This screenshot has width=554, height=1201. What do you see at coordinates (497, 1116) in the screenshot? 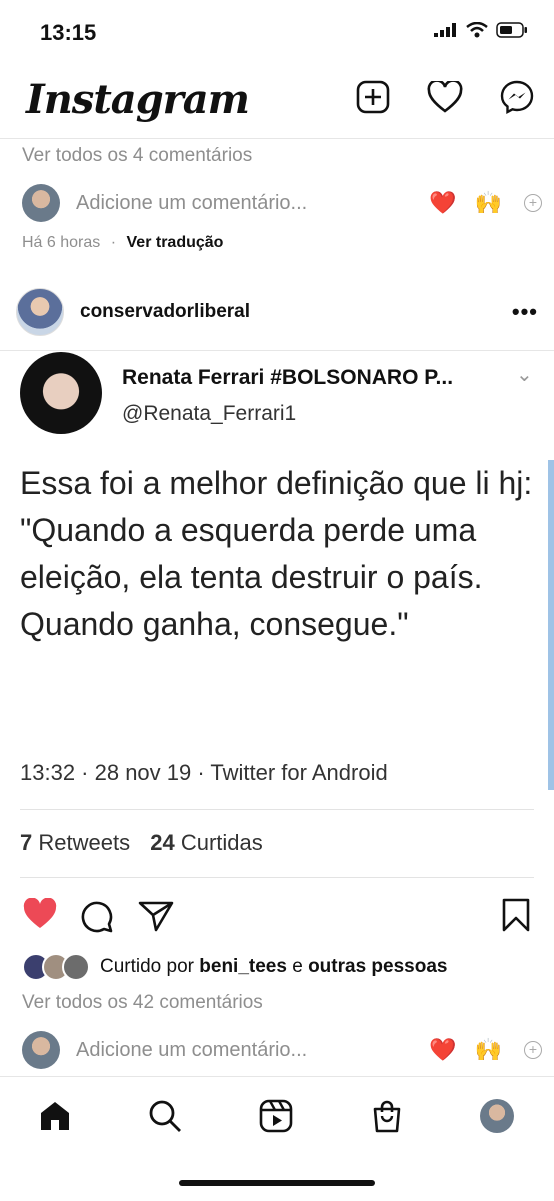
I see `profile-avatar` at bounding box center [497, 1116].